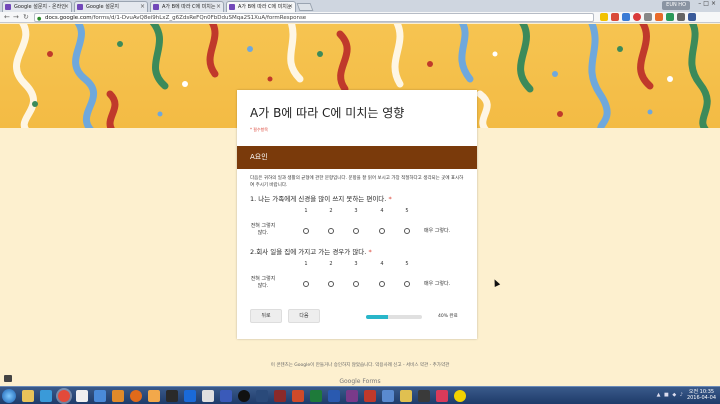 This screenshot has width=720, height=404. What do you see at coordinates (68, 18) in the screenshot?
I see `url-host: docs.google.com` at bounding box center [68, 18].